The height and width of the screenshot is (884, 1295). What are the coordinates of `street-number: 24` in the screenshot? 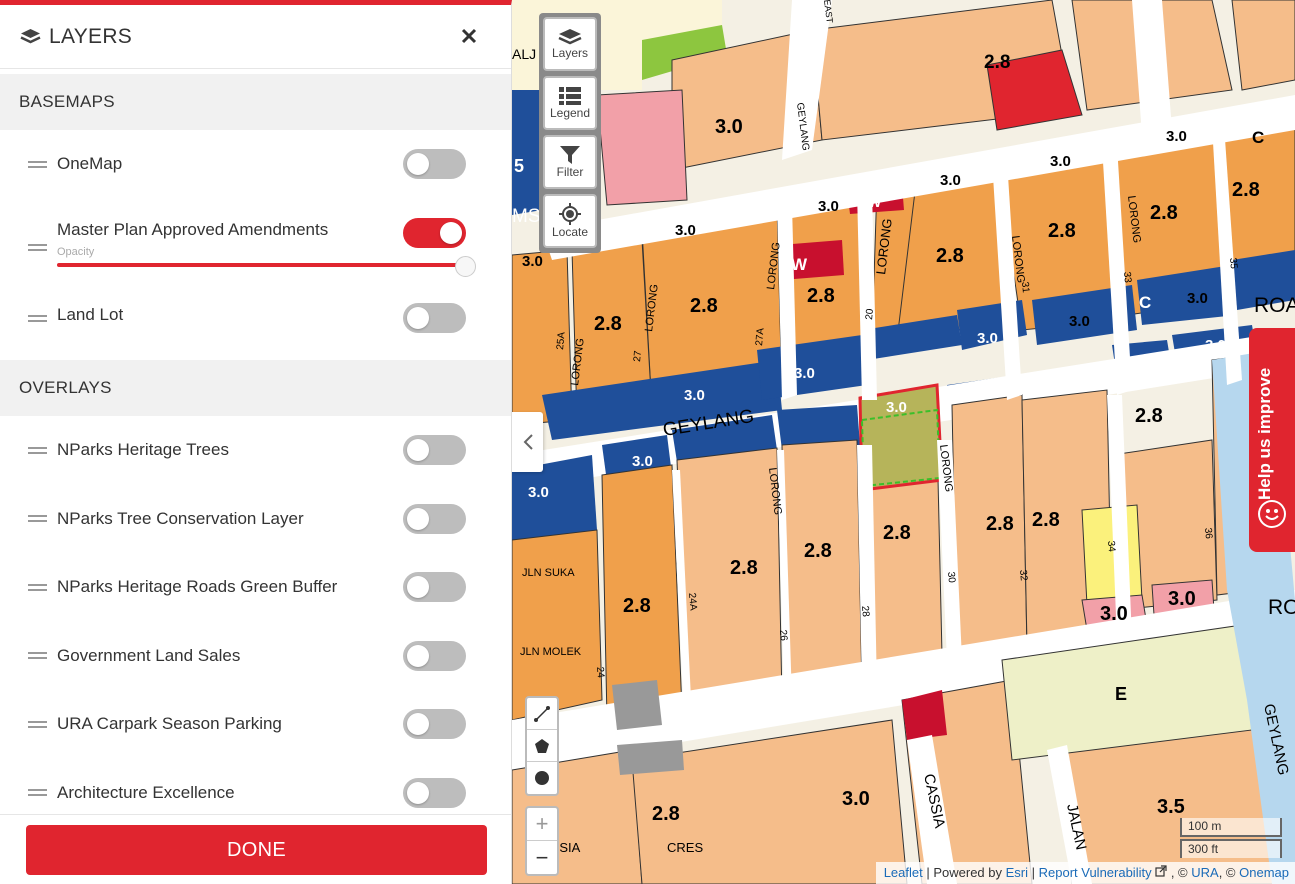 It's located at (600, 672).